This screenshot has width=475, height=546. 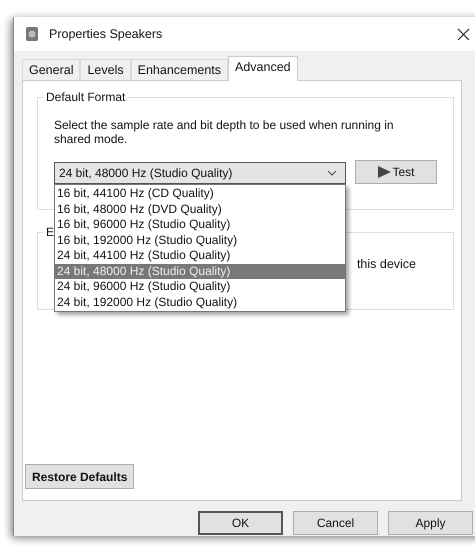 I want to click on dropdown-option: 16 bit, 192000 Hz (Studio Quality), so click(x=200, y=240).